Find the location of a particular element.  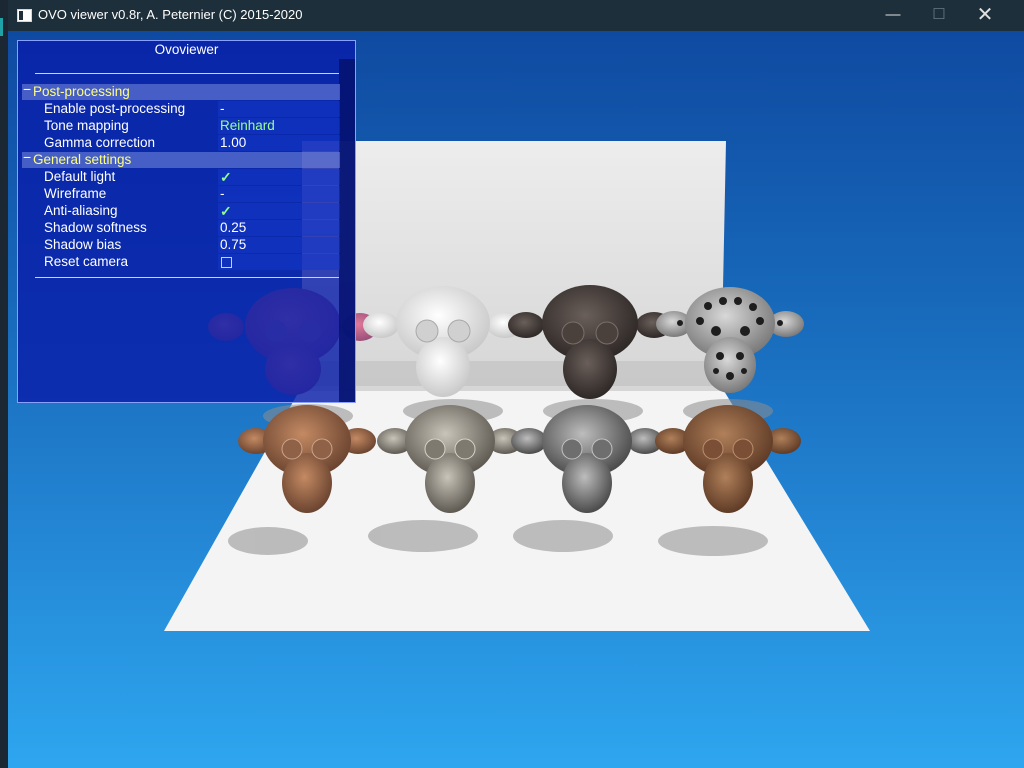

panel-title: Ovoviewer is located at coordinates (186, 49).